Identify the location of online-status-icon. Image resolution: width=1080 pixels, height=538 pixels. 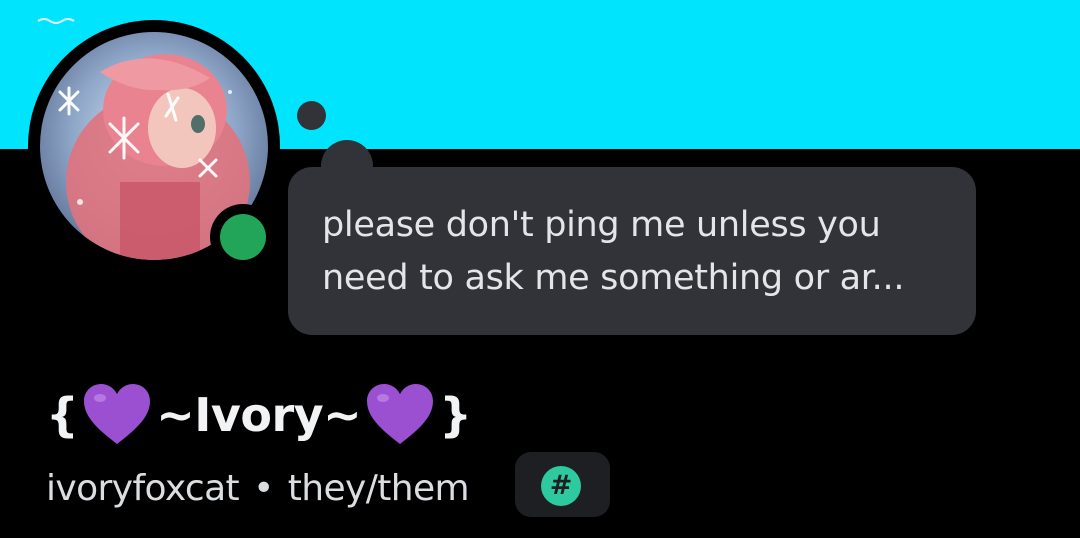
(243, 237).